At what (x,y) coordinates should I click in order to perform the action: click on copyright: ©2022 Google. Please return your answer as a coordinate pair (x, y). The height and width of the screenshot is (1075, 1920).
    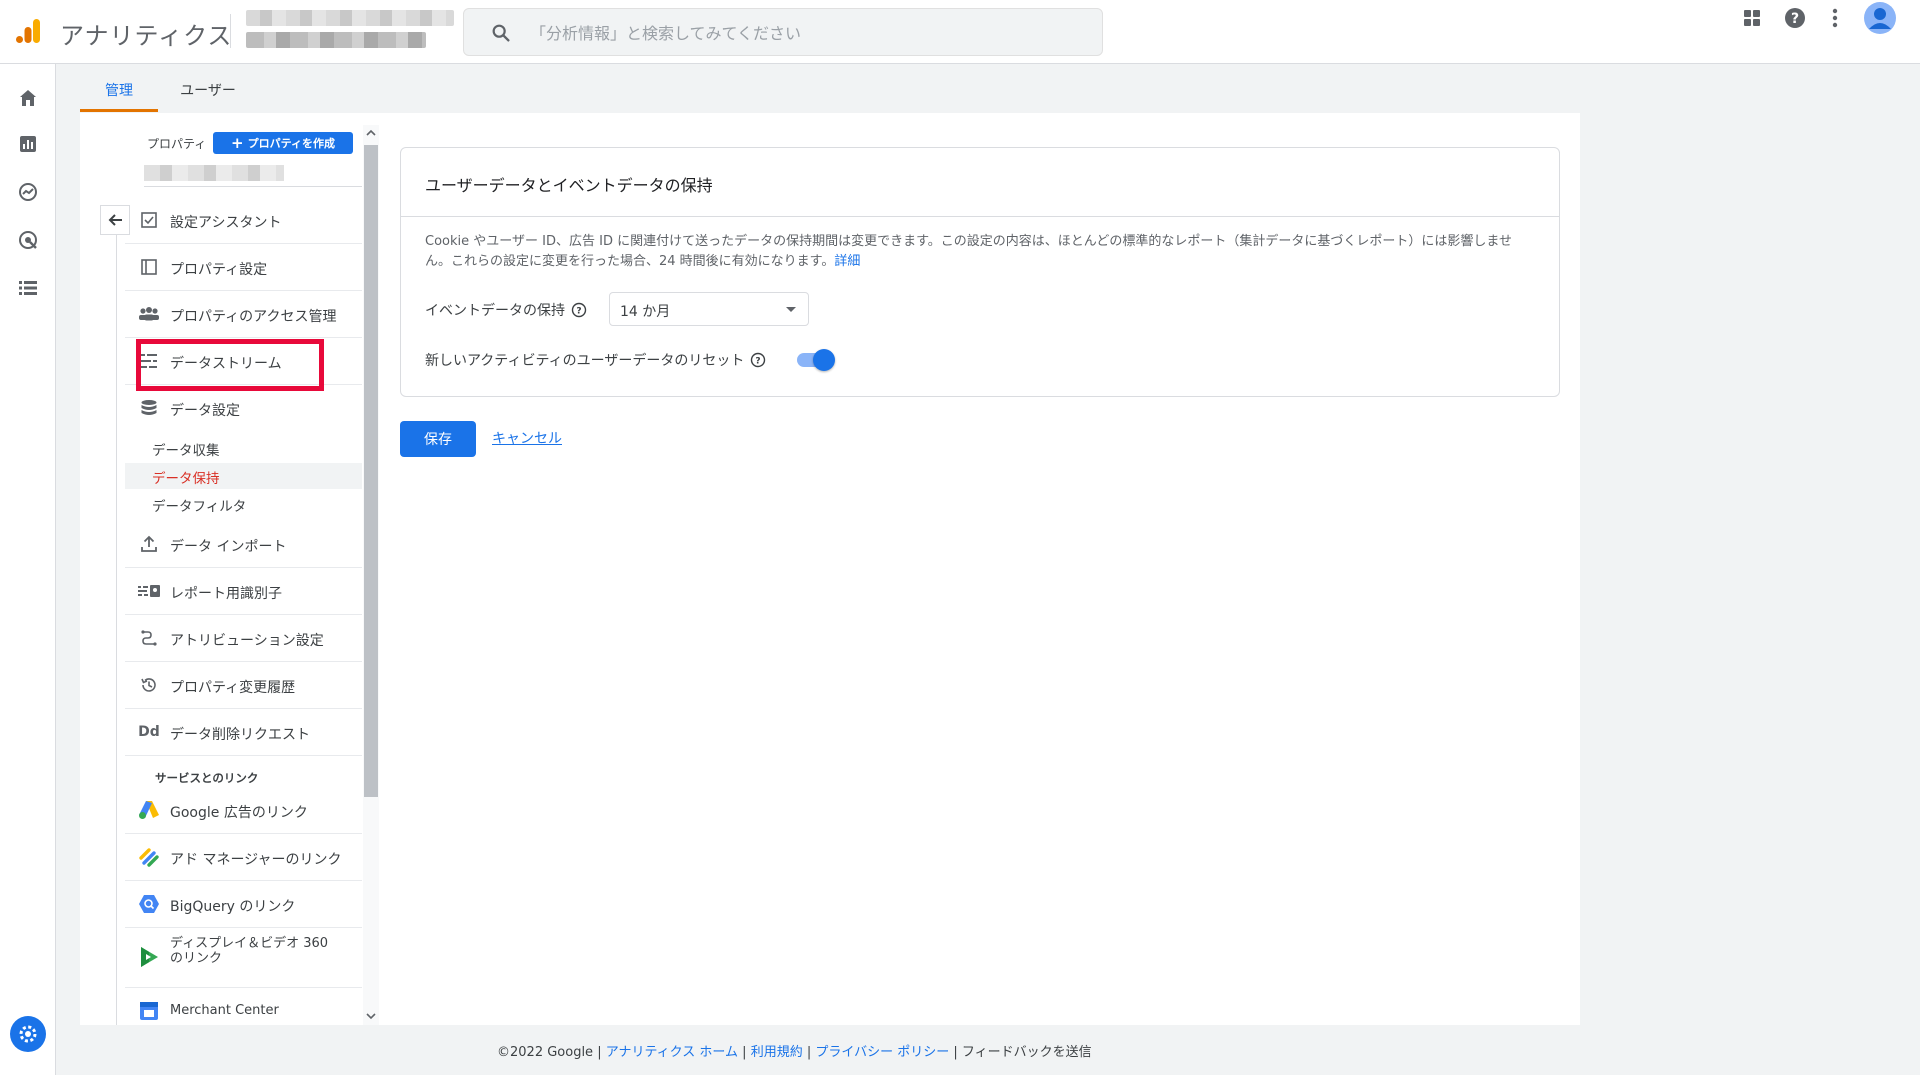
    Looking at the image, I should click on (545, 1052).